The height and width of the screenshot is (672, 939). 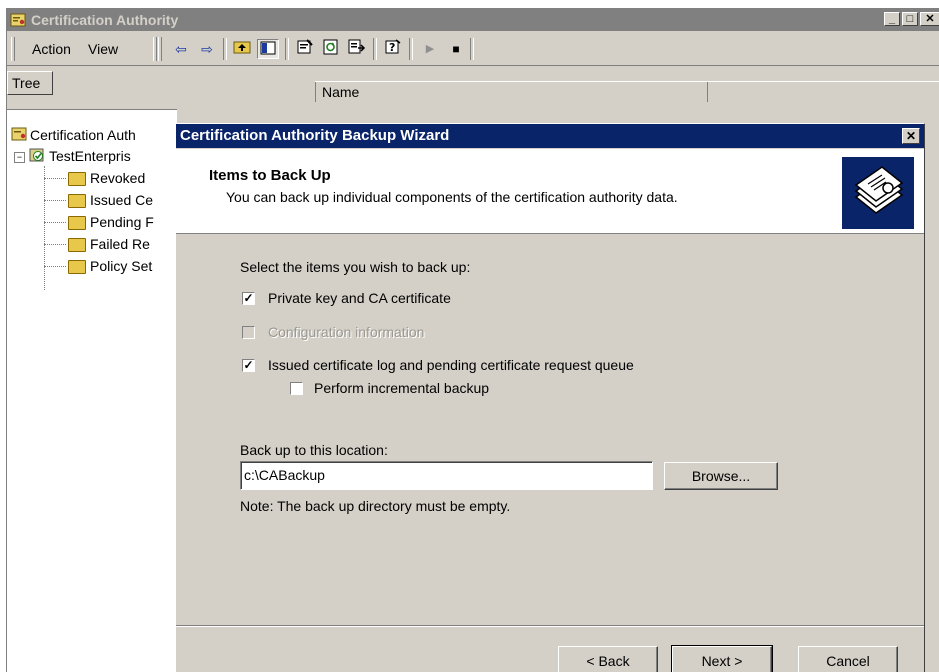 What do you see at coordinates (37, 157) in the screenshot?
I see `ca-server-icon` at bounding box center [37, 157].